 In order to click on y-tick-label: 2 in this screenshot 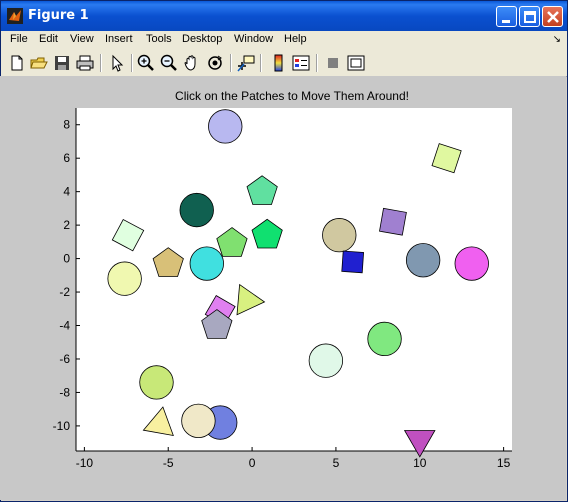, I will do `click(66, 225)`.